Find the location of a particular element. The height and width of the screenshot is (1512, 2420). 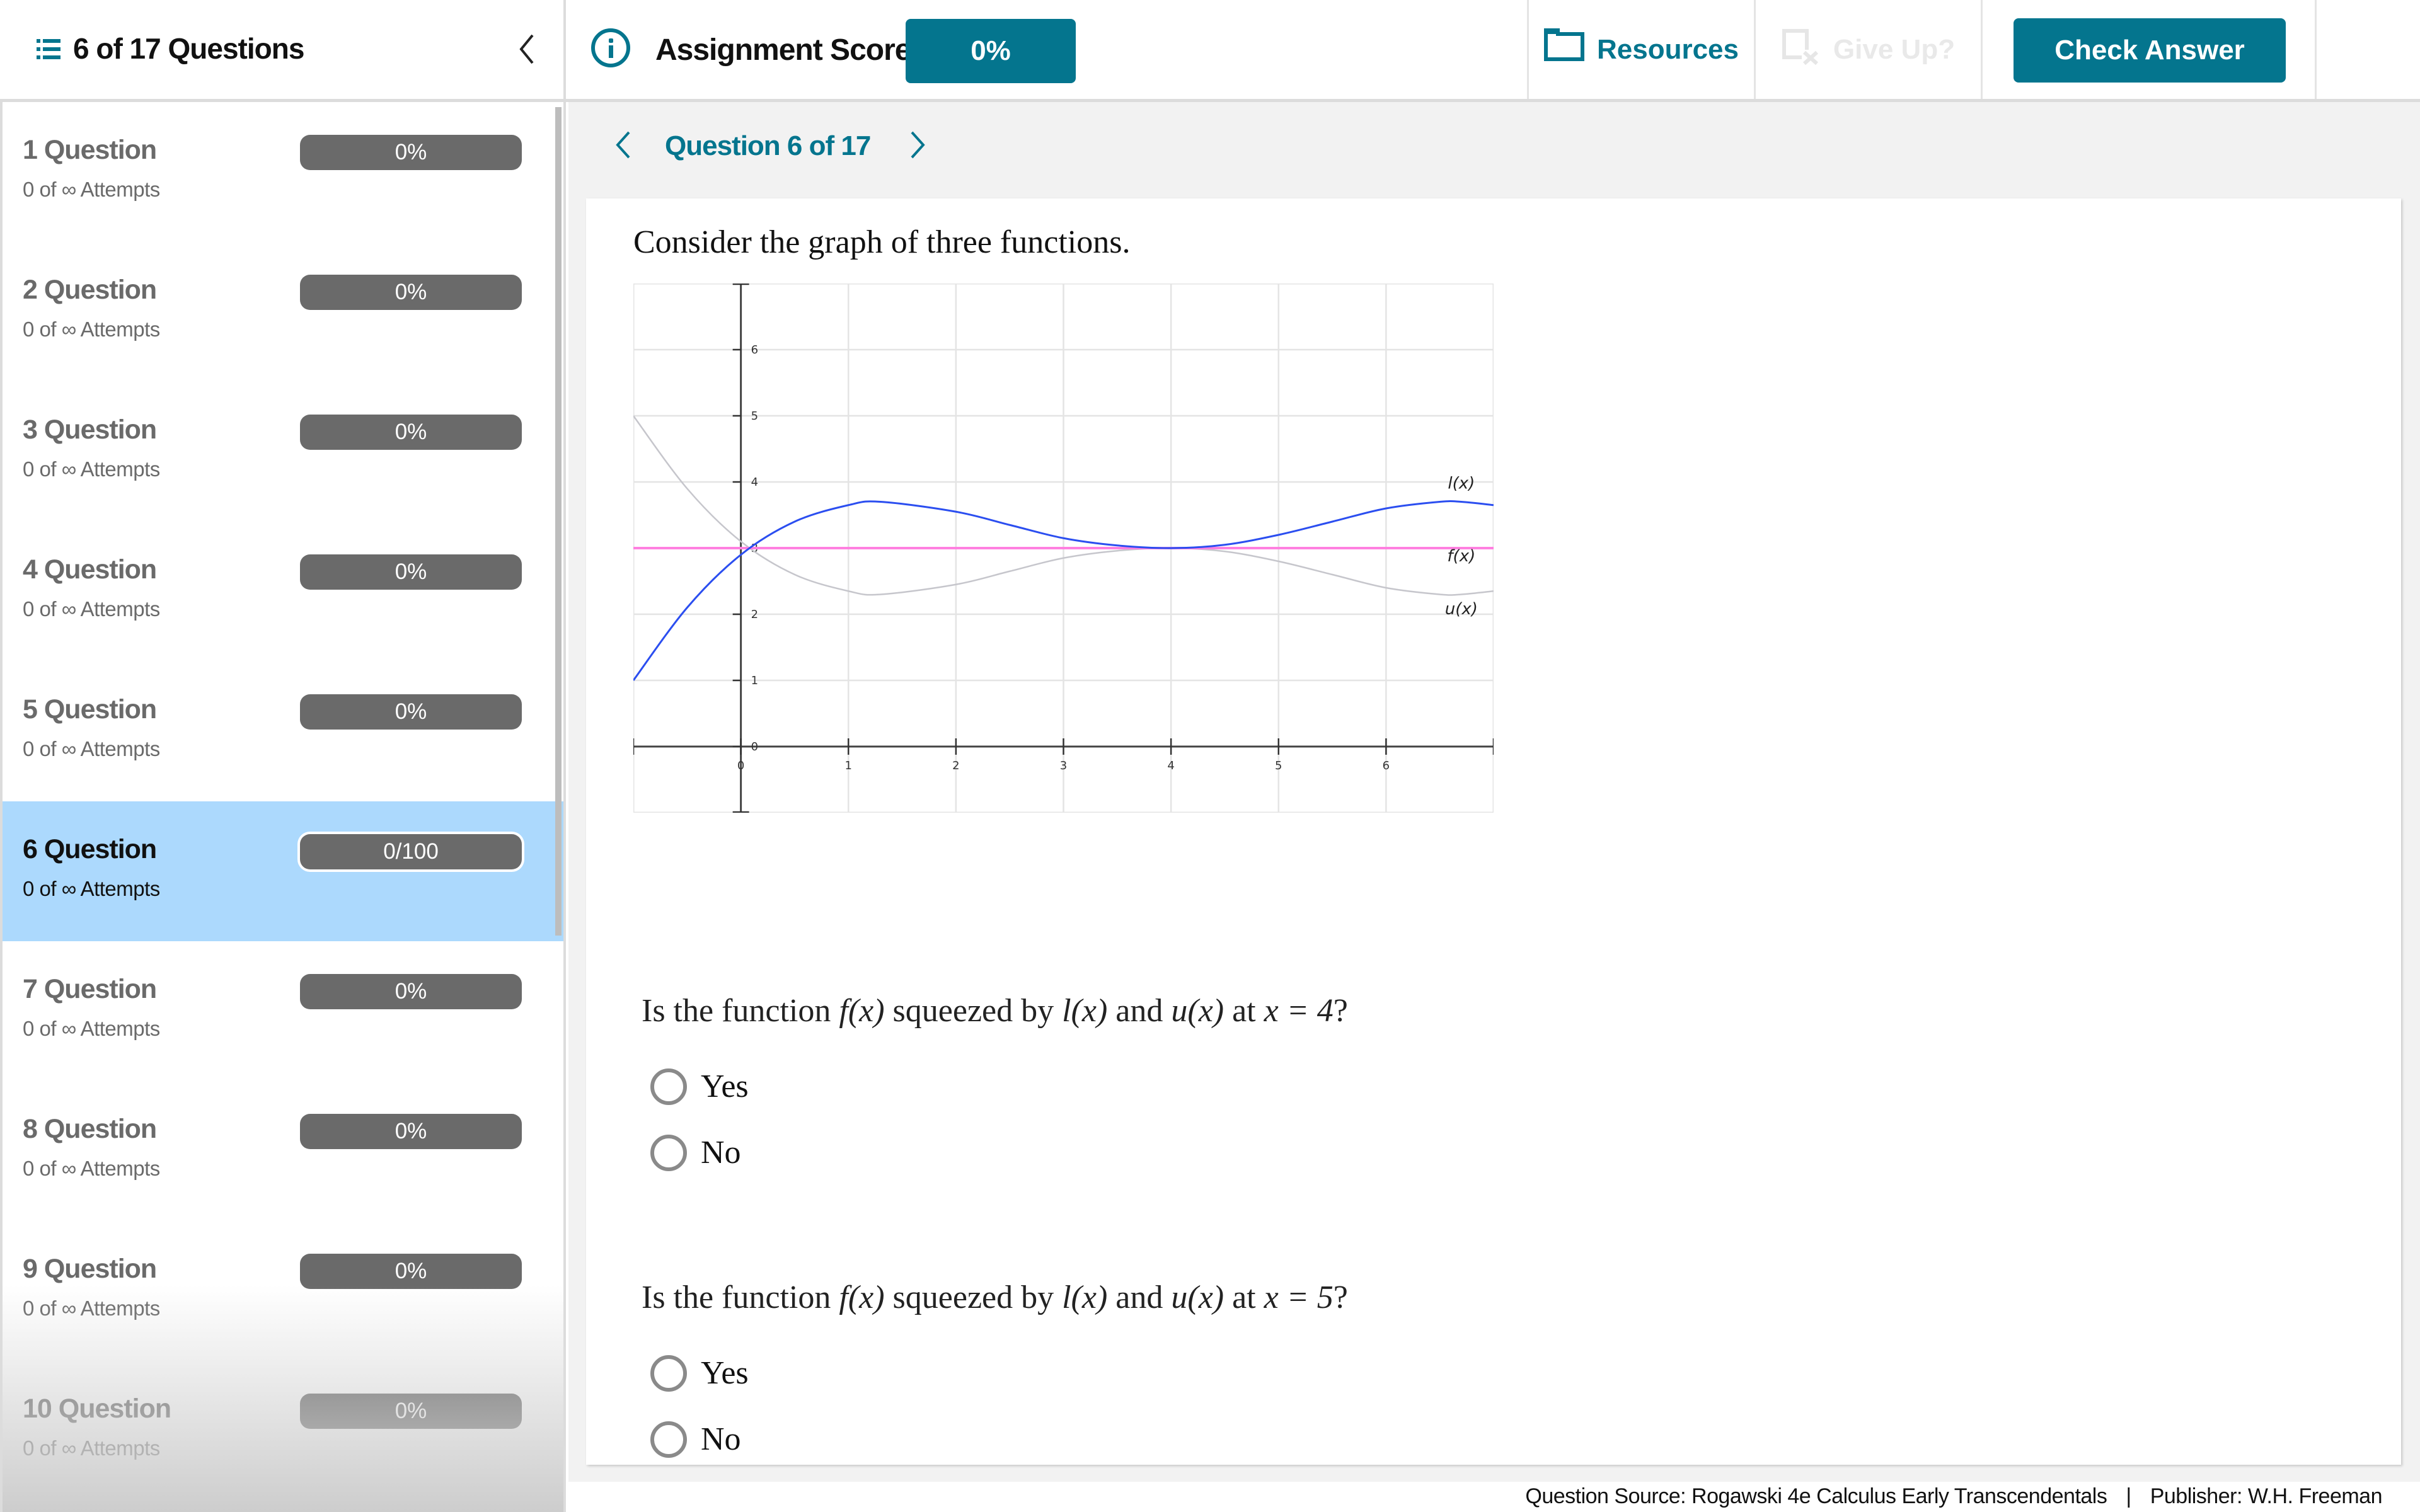

give-up-button: Give Up? is located at coordinates (1867, 49).